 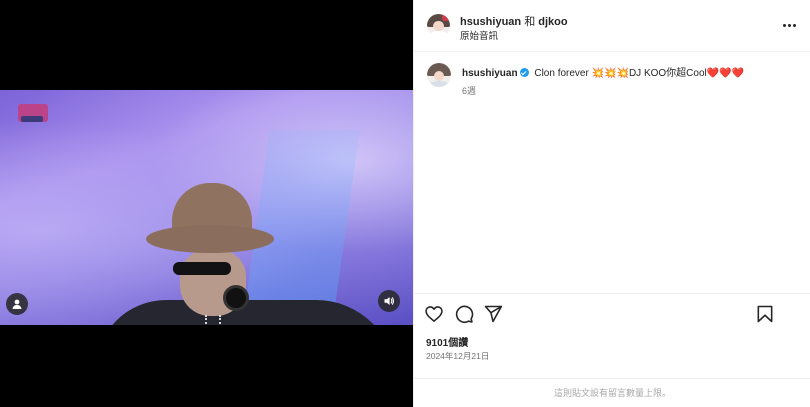 What do you see at coordinates (612, 392) in the screenshot?
I see `comments-limit-notice: 這則貼文設有留言數量上限。` at bounding box center [612, 392].